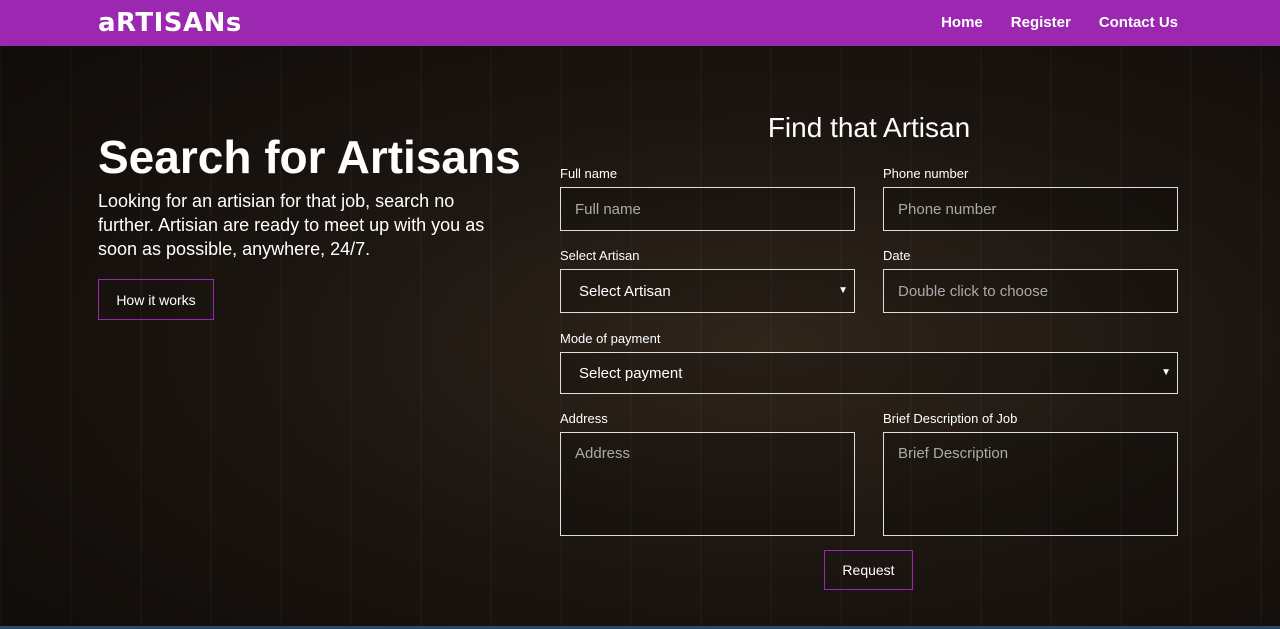 The width and height of the screenshot is (1280, 629). Describe the element at coordinates (868, 570) in the screenshot. I see `request-button: Request` at that location.